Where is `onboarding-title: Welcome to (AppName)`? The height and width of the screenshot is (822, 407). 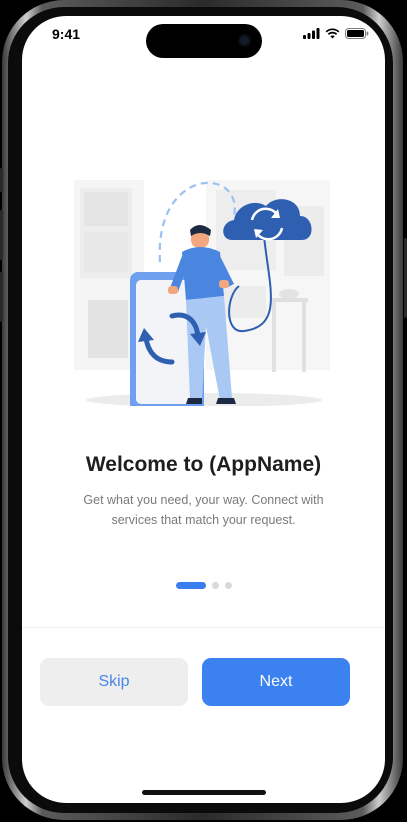
onboarding-title: Welcome to (AppName) is located at coordinates (203, 464).